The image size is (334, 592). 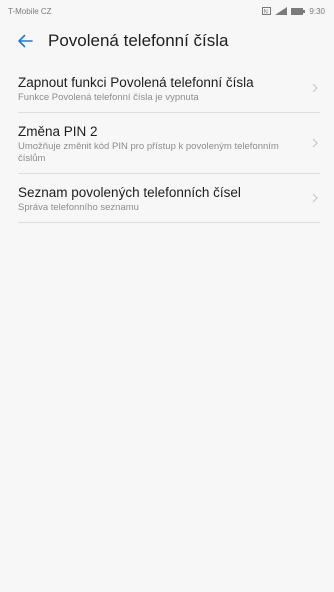 I want to click on status-icons: N 9:30, so click(x=293, y=11).